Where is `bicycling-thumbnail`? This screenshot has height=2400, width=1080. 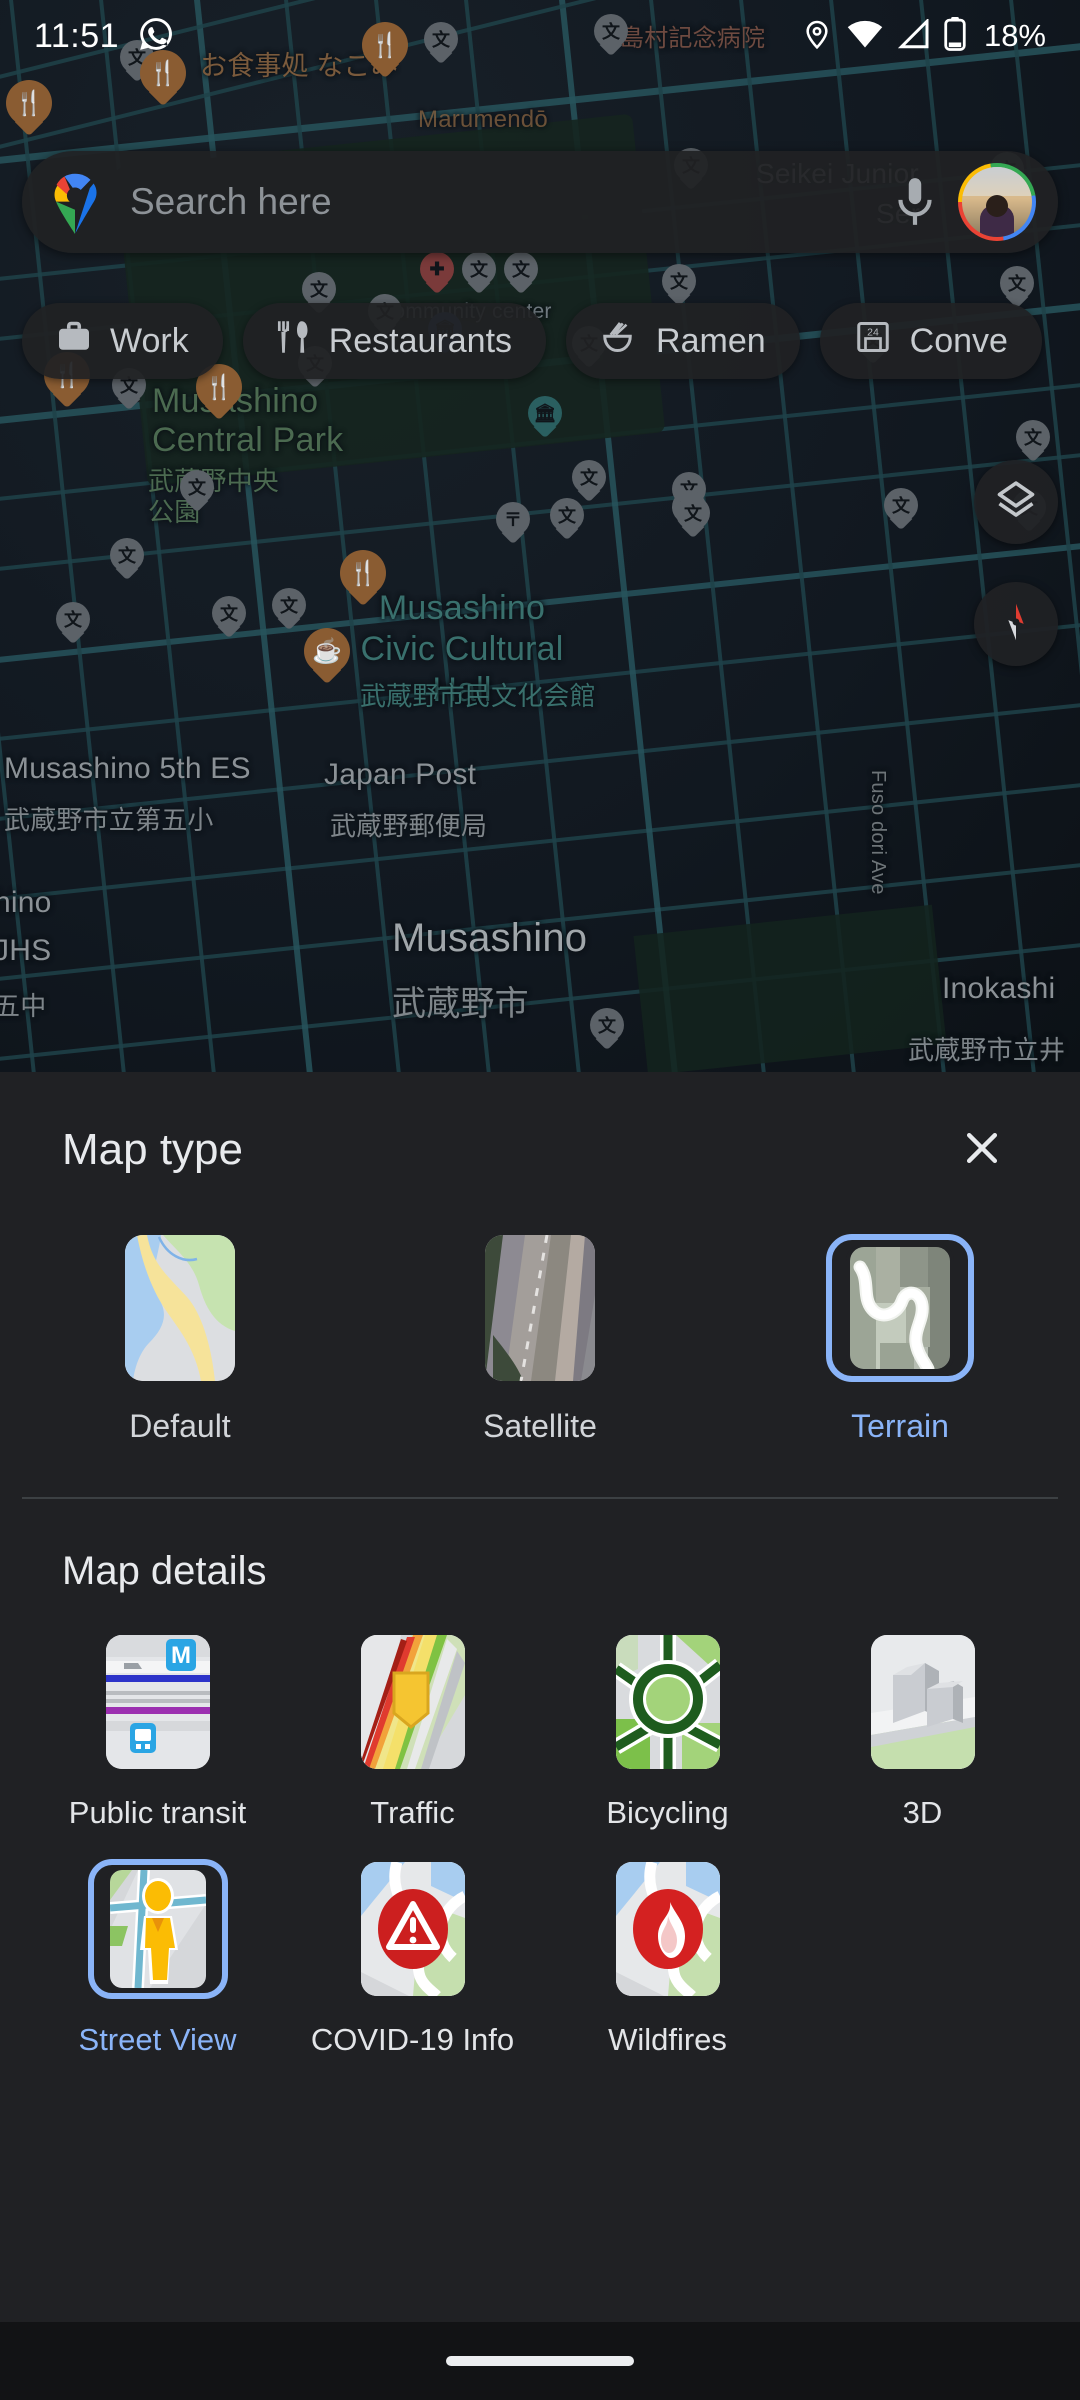 bicycling-thumbnail is located at coordinates (667, 1702).